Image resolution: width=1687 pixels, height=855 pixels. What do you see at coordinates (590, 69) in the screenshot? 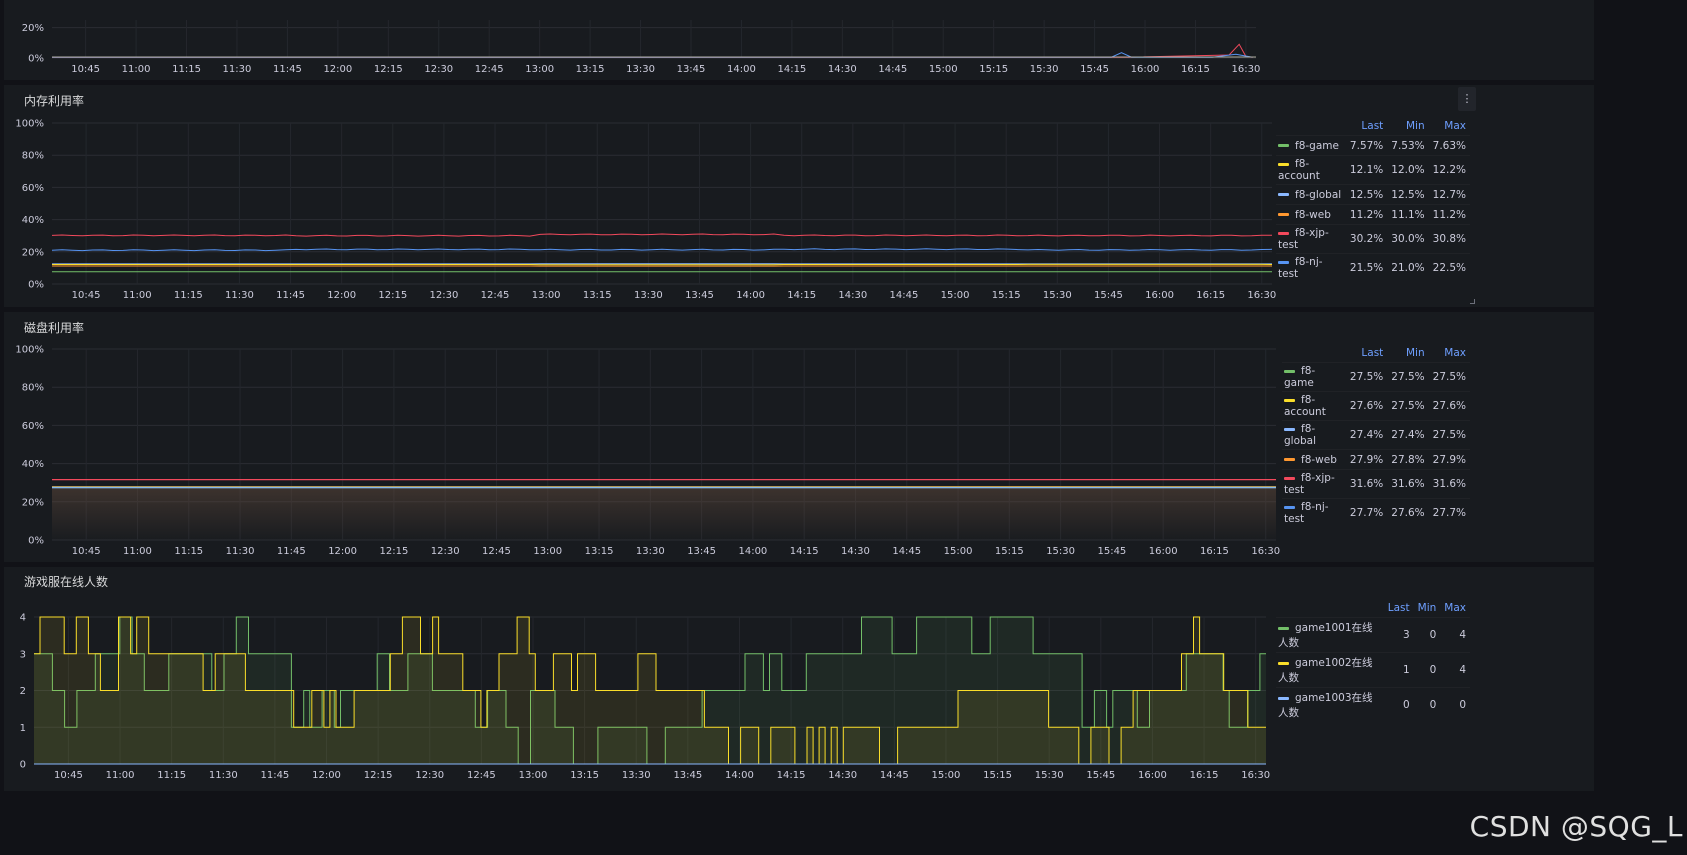
I see `x-tick-label: 13:15` at bounding box center [590, 69].